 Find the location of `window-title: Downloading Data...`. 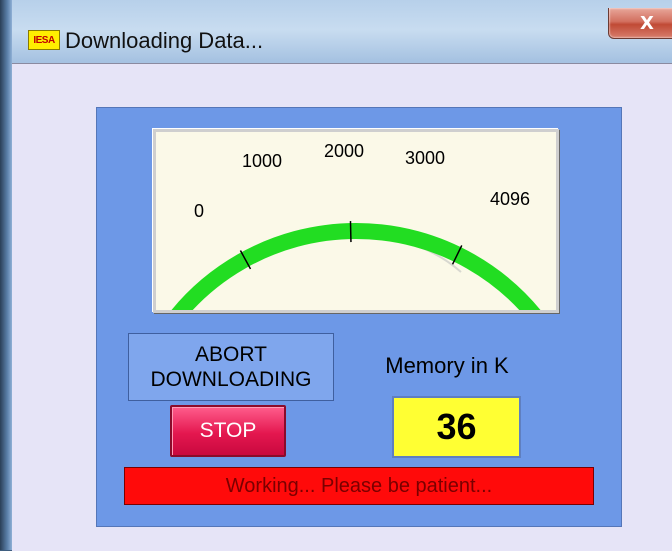

window-title: Downloading Data... is located at coordinates (164, 41).